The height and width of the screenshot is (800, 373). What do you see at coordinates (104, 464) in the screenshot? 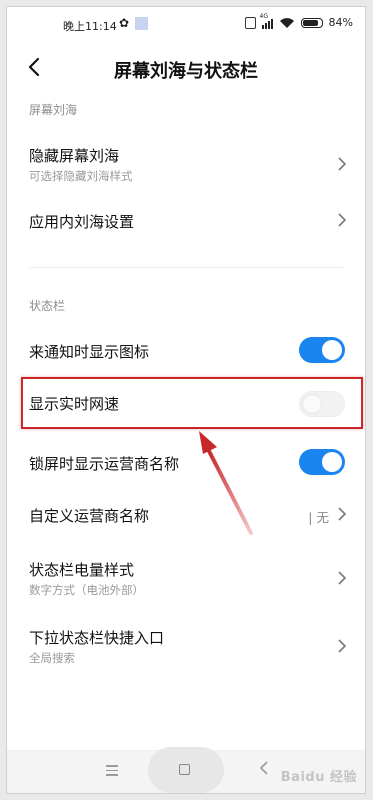
I see `row-title: 锁屏时显示运营商名称` at bounding box center [104, 464].